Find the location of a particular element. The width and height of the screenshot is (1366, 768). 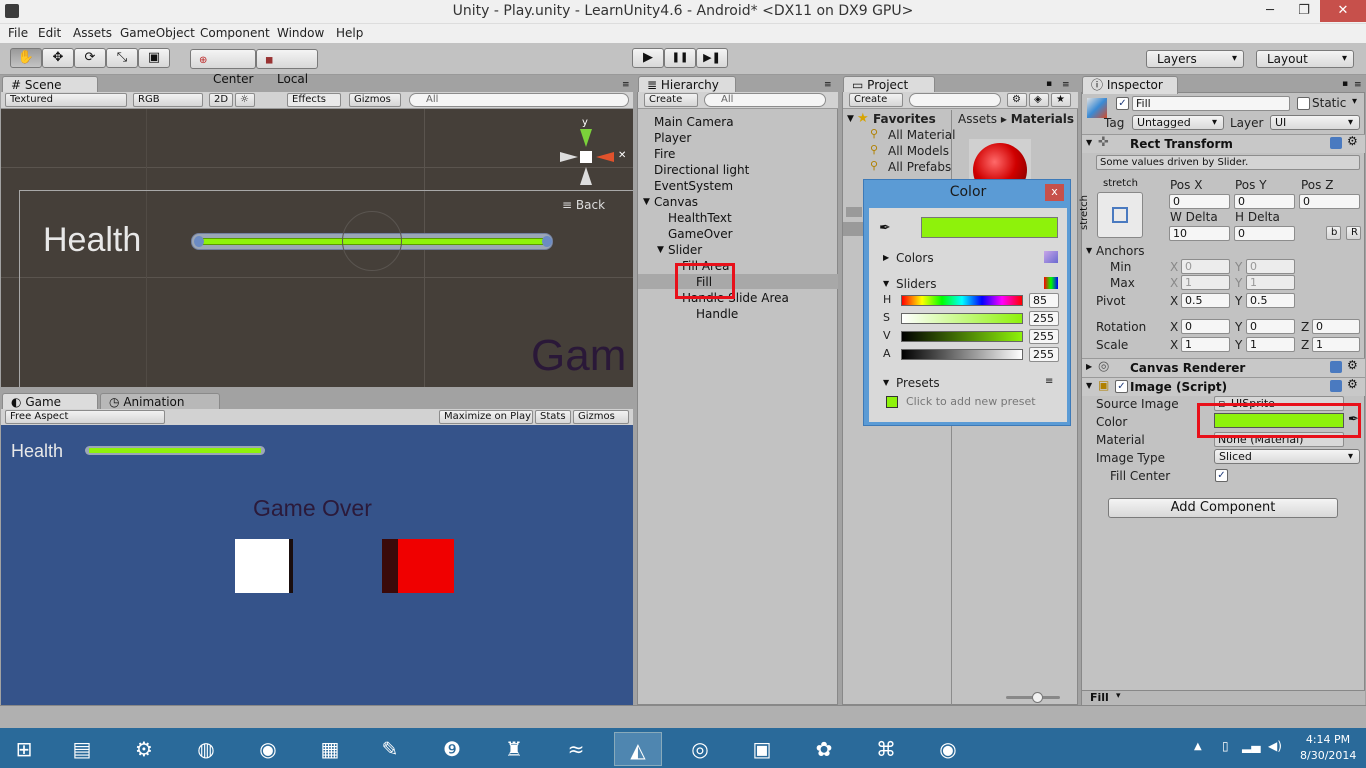

menu-edit: Edit is located at coordinates (49, 33).